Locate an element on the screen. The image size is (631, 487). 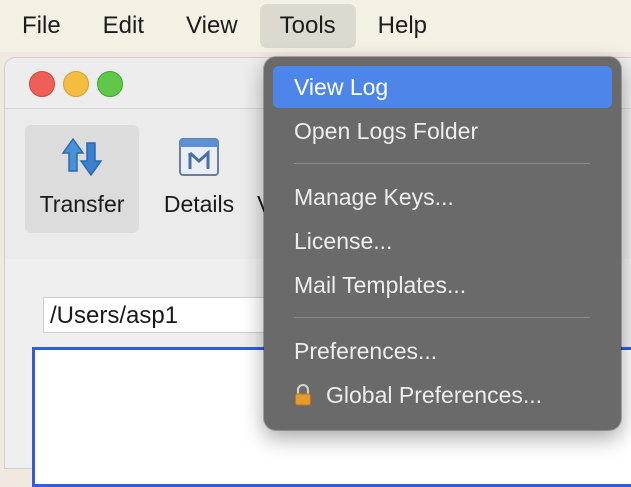
minimize-window-button is located at coordinates (76, 84).